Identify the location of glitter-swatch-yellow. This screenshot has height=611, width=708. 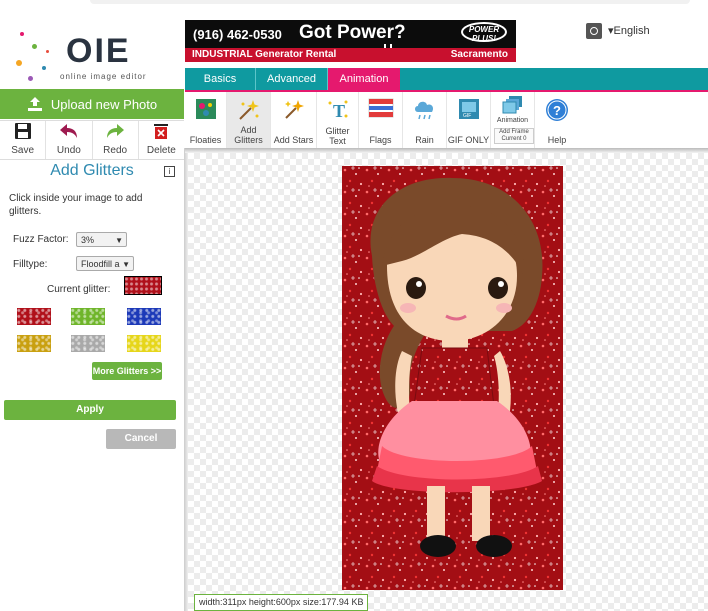
(144, 343).